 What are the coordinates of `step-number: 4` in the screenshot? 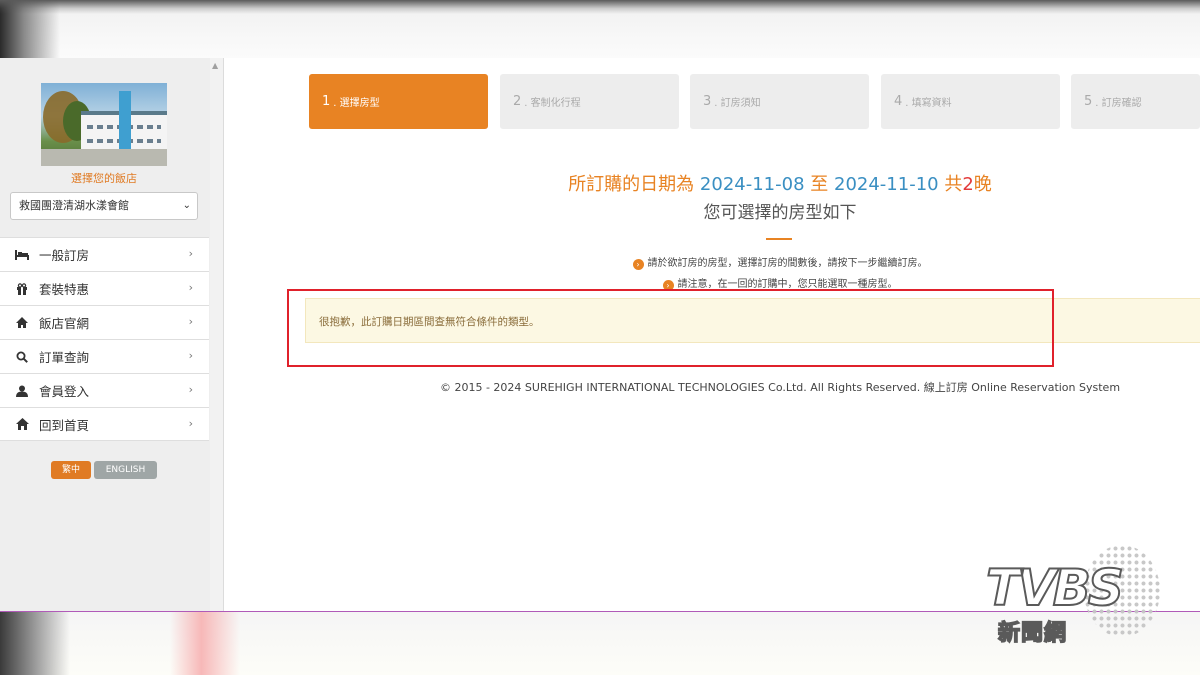 It's located at (898, 101).